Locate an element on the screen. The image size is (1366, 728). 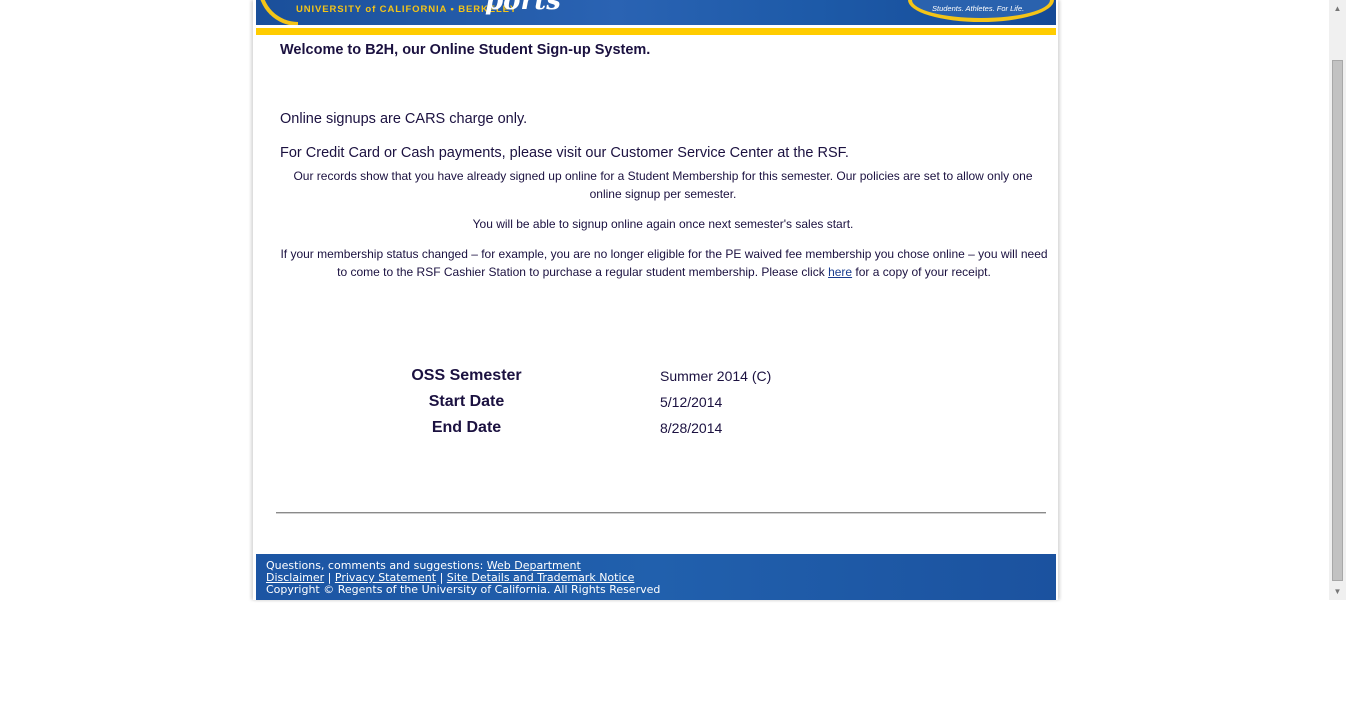
scroll-up-arrow-icon: ▲ is located at coordinates (1337, 8).